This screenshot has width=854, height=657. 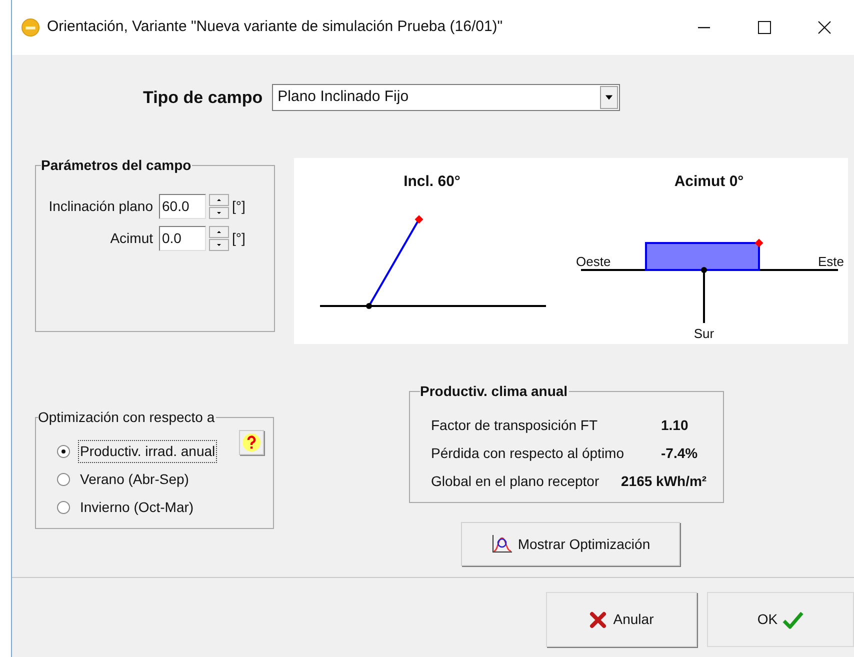 I want to click on result-value: -7.4%, so click(x=679, y=453).